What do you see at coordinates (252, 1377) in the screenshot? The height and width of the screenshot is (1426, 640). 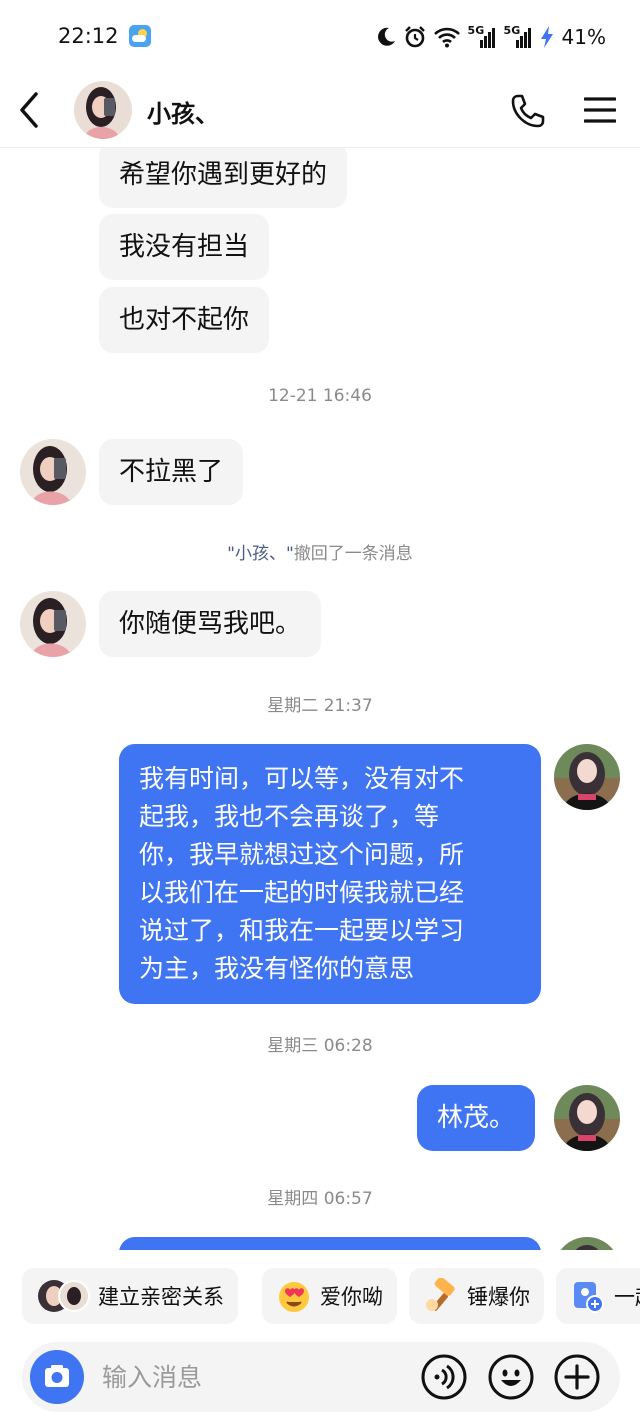 I see `message-input` at bounding box center [252, 1377].